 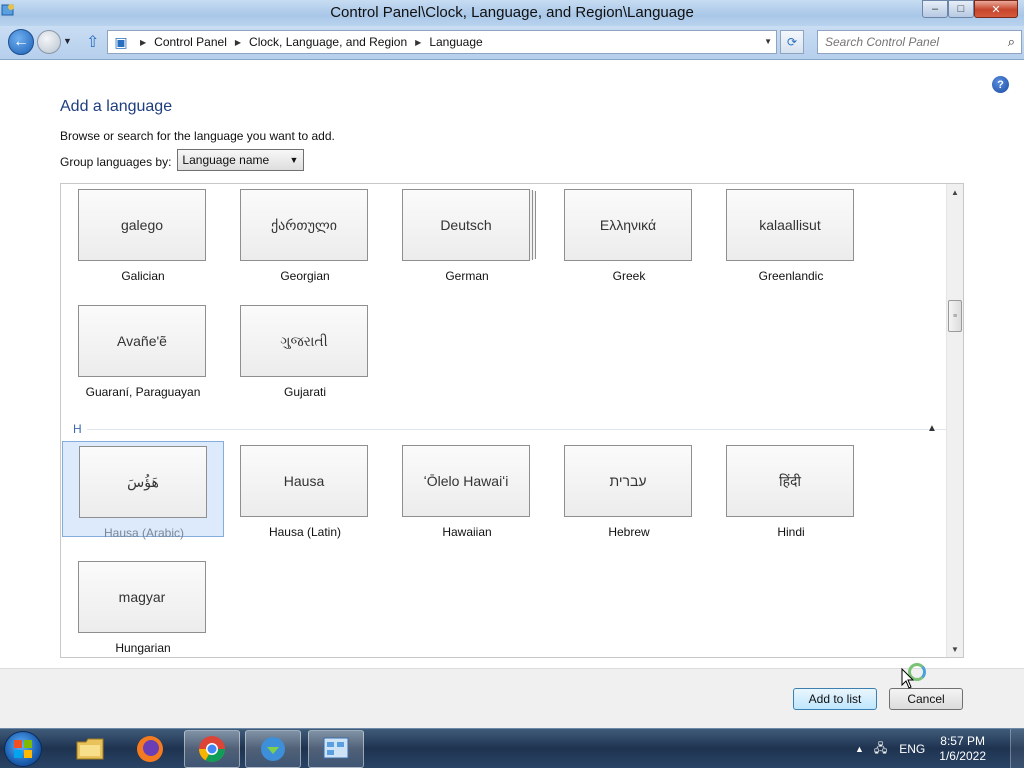 What do you see at coordinates (467, 490) in the screenshot?
I see `language-tile-hawaiian: ʻŌlelo Hawaiʻi Hawaiian` at bounding box center [467, 490].